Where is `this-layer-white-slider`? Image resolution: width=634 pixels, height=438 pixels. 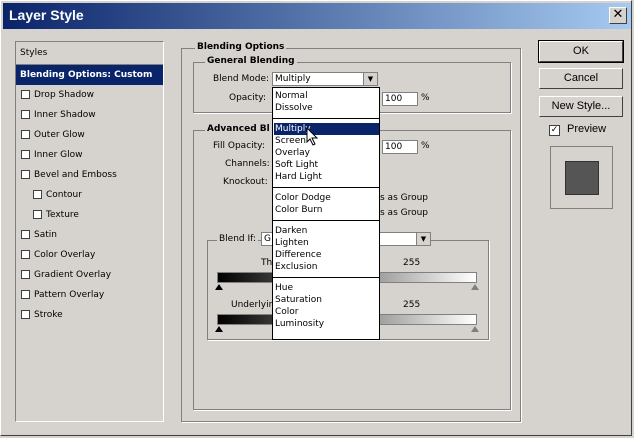 this-layer-white-slider is located at coordinates (475, 287).